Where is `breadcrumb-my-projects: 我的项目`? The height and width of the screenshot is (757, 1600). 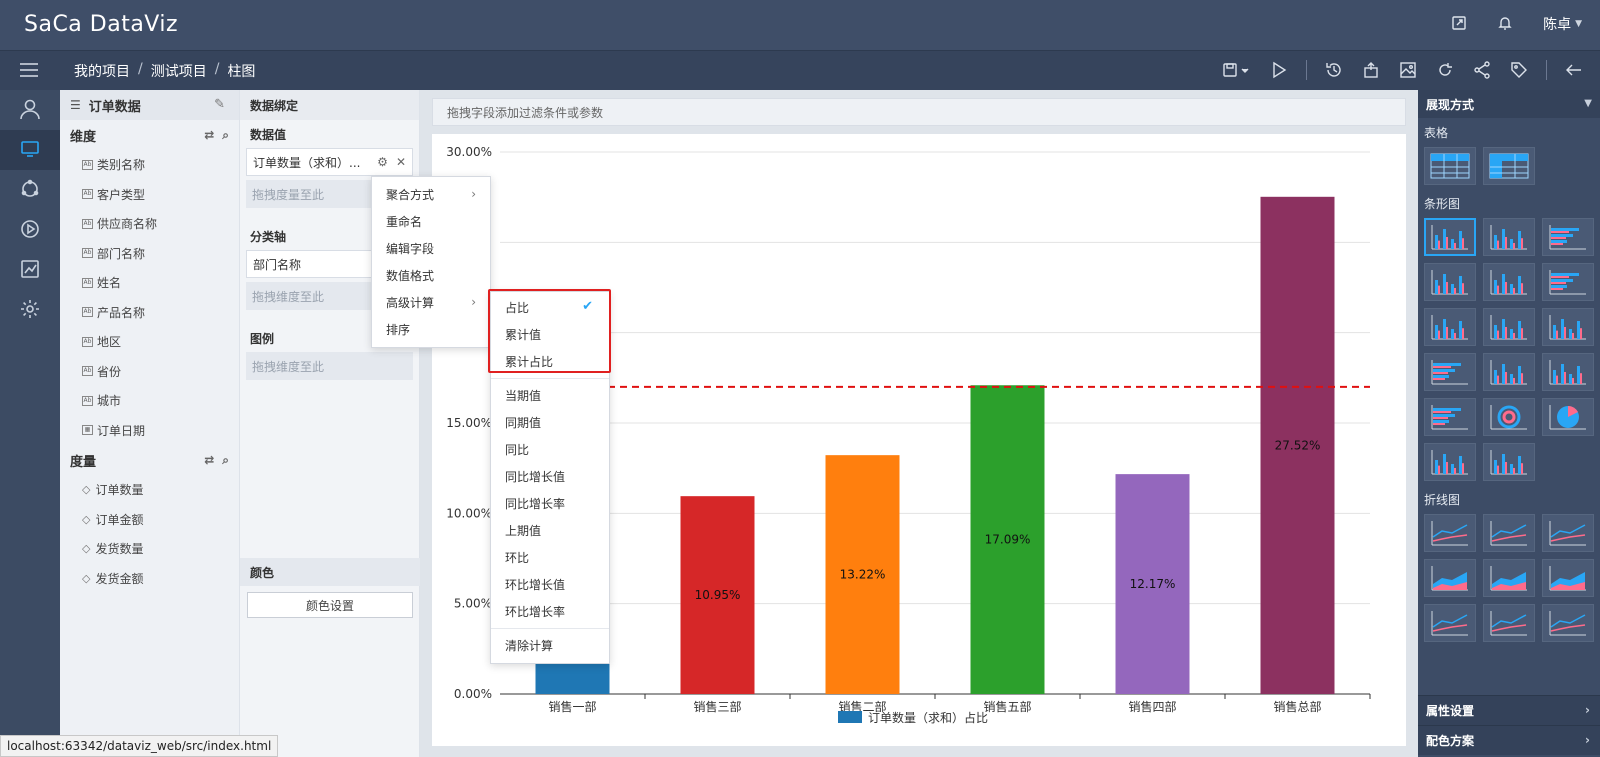
breadcrumb-my-projects: 我的项目 is located at coordinates (102, 71).